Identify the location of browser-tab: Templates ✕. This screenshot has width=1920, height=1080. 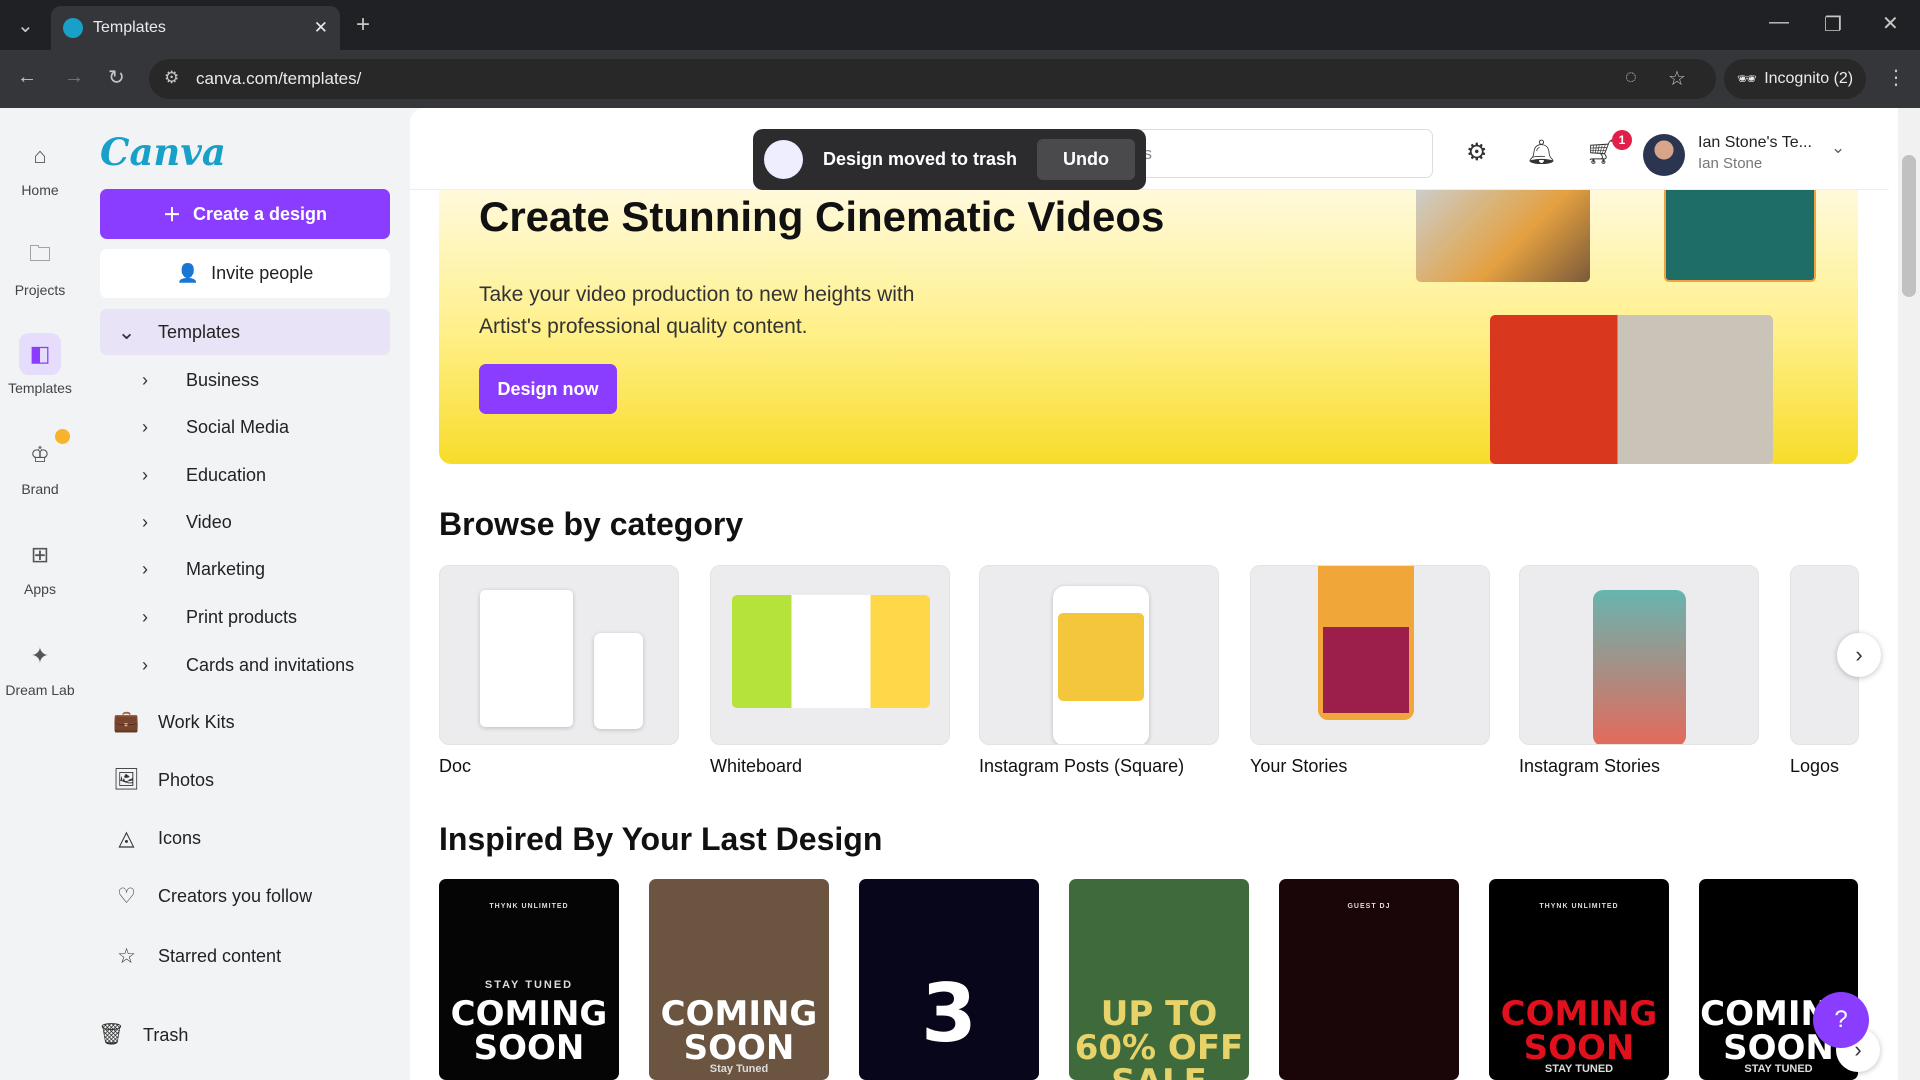
(195, 28).